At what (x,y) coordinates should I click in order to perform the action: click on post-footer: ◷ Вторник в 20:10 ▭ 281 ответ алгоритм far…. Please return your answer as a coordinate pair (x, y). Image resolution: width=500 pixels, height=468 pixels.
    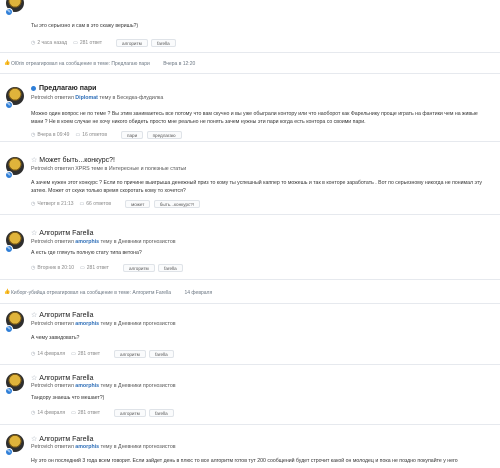
    Looking at the image, I should click on (108, 268).